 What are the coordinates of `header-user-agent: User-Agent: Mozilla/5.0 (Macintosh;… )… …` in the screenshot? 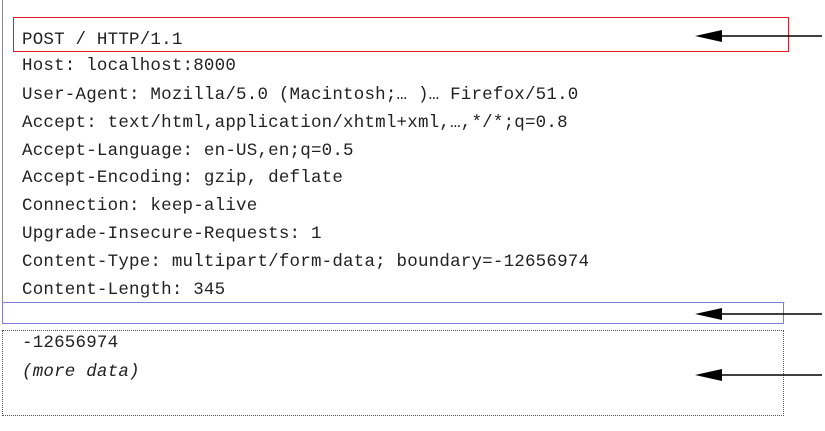 It's located at (300, 95).